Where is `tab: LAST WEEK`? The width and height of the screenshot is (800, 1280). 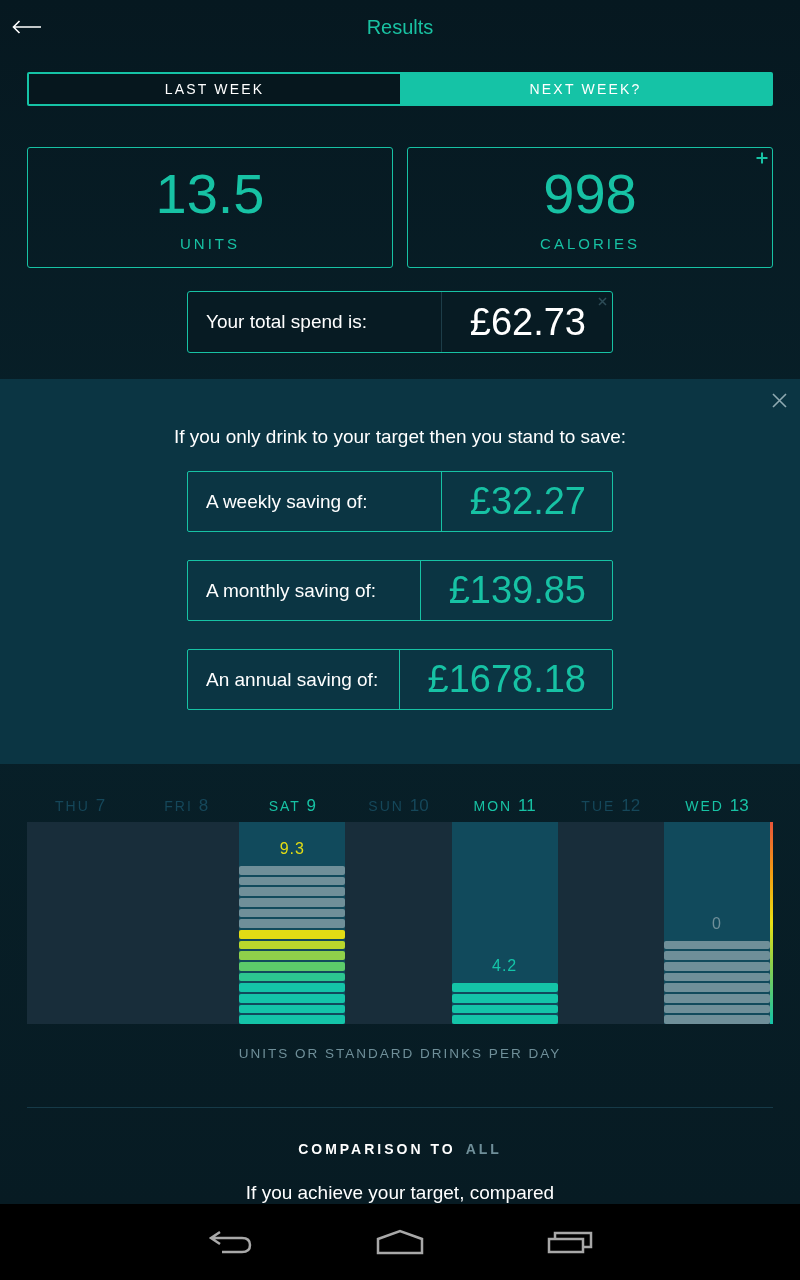
tab: LAST WEEK is located at coordinates (214, 89).